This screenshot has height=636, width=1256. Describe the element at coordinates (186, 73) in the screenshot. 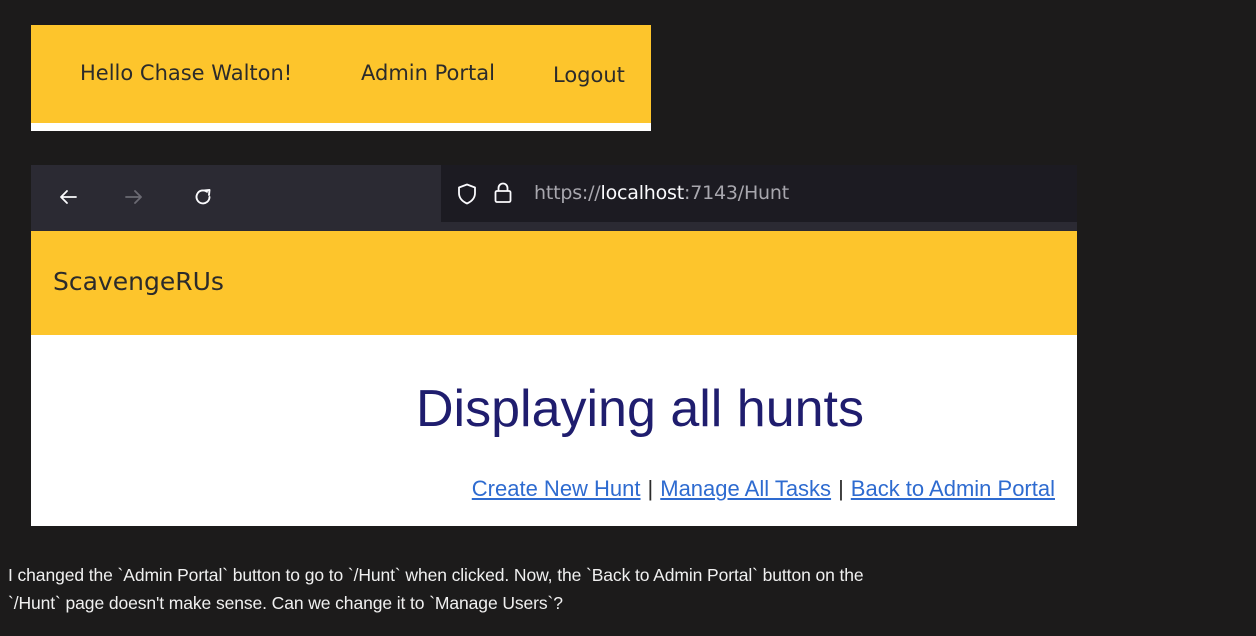

I see `nav-greeting: Hello Chase Walton!` at that location.